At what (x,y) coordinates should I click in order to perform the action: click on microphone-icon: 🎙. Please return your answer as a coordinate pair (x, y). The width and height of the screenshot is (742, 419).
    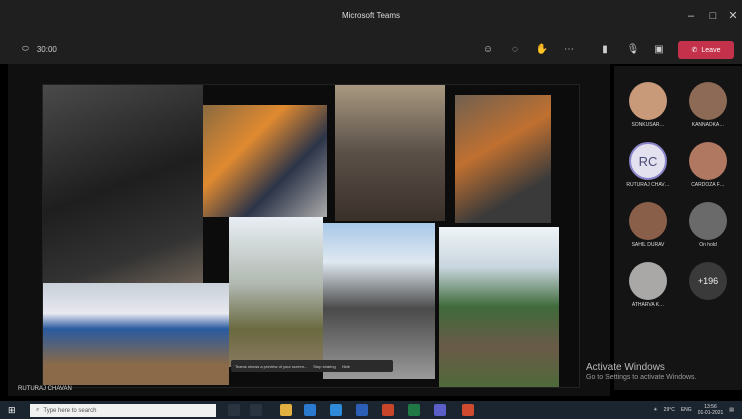
    Looking at the image, I should click on (633, 50).